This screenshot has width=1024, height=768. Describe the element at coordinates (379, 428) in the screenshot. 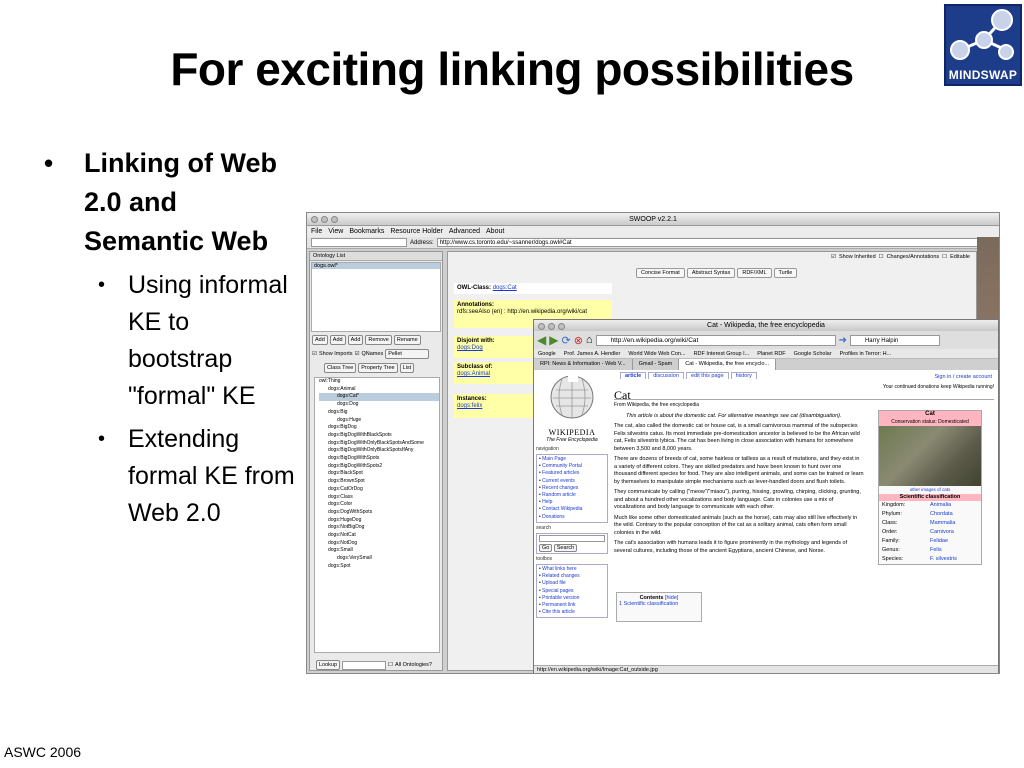

I see `tree-item: dogs:BigDog` at that location.